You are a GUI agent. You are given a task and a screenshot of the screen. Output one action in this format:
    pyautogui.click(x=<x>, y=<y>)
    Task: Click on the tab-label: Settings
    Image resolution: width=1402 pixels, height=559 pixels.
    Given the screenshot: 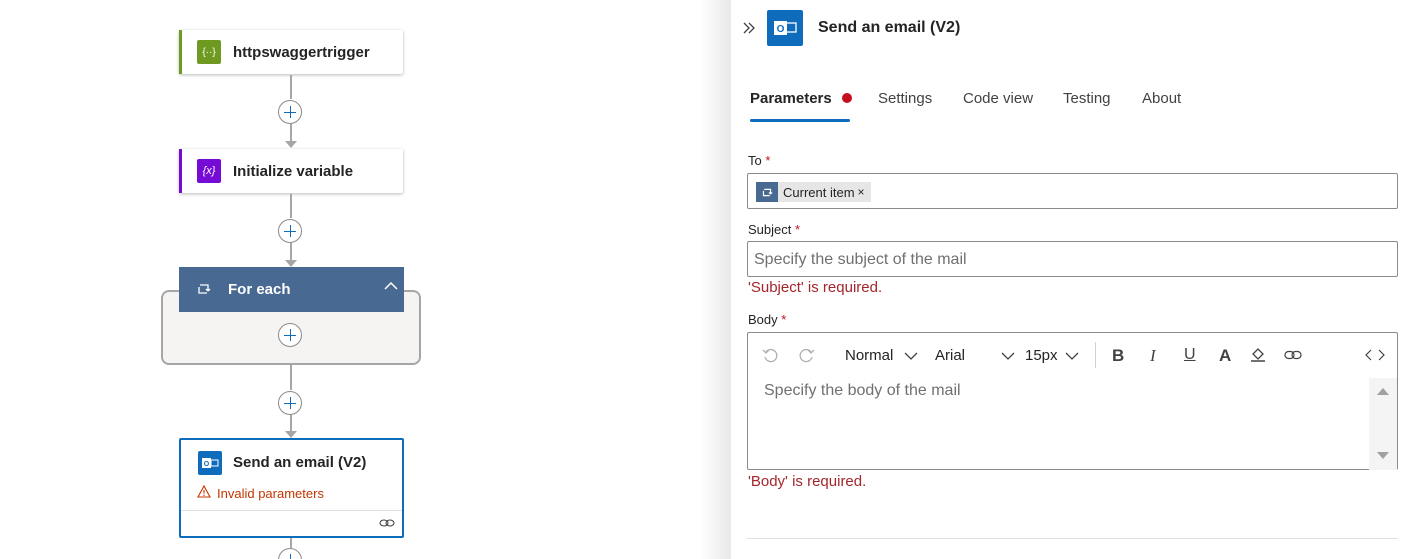 What is the action you would take?
    pyautogui.click(x=905, y=98)
    